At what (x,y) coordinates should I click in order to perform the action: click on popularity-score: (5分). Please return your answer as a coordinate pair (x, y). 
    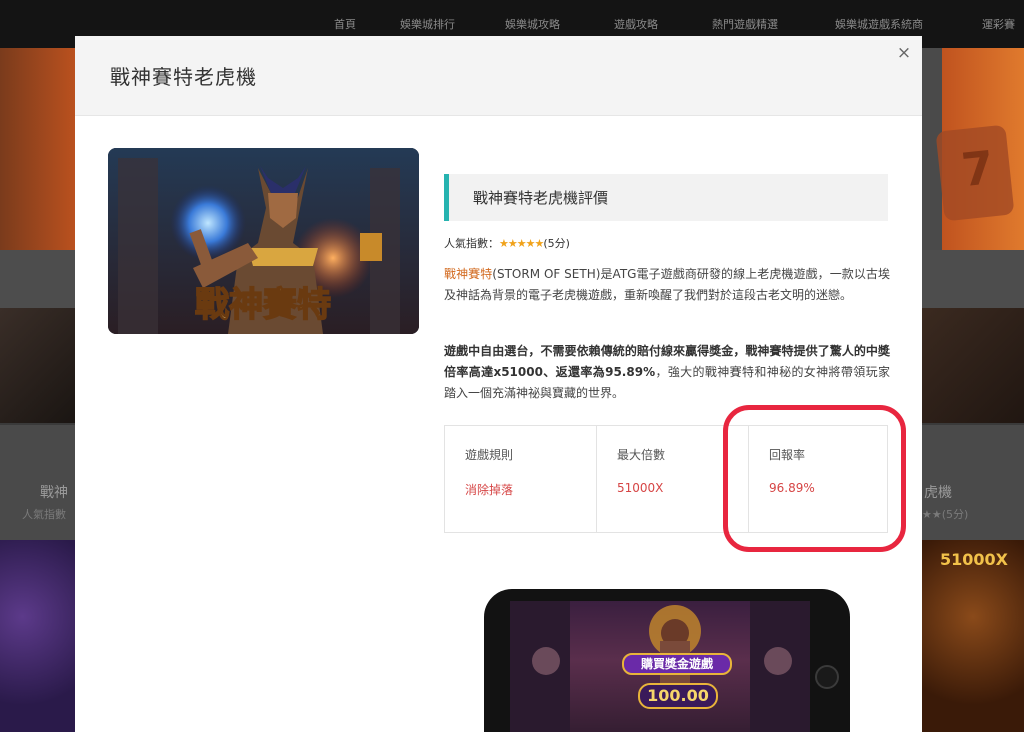
    Looking at the image, I should click on (556, 243).